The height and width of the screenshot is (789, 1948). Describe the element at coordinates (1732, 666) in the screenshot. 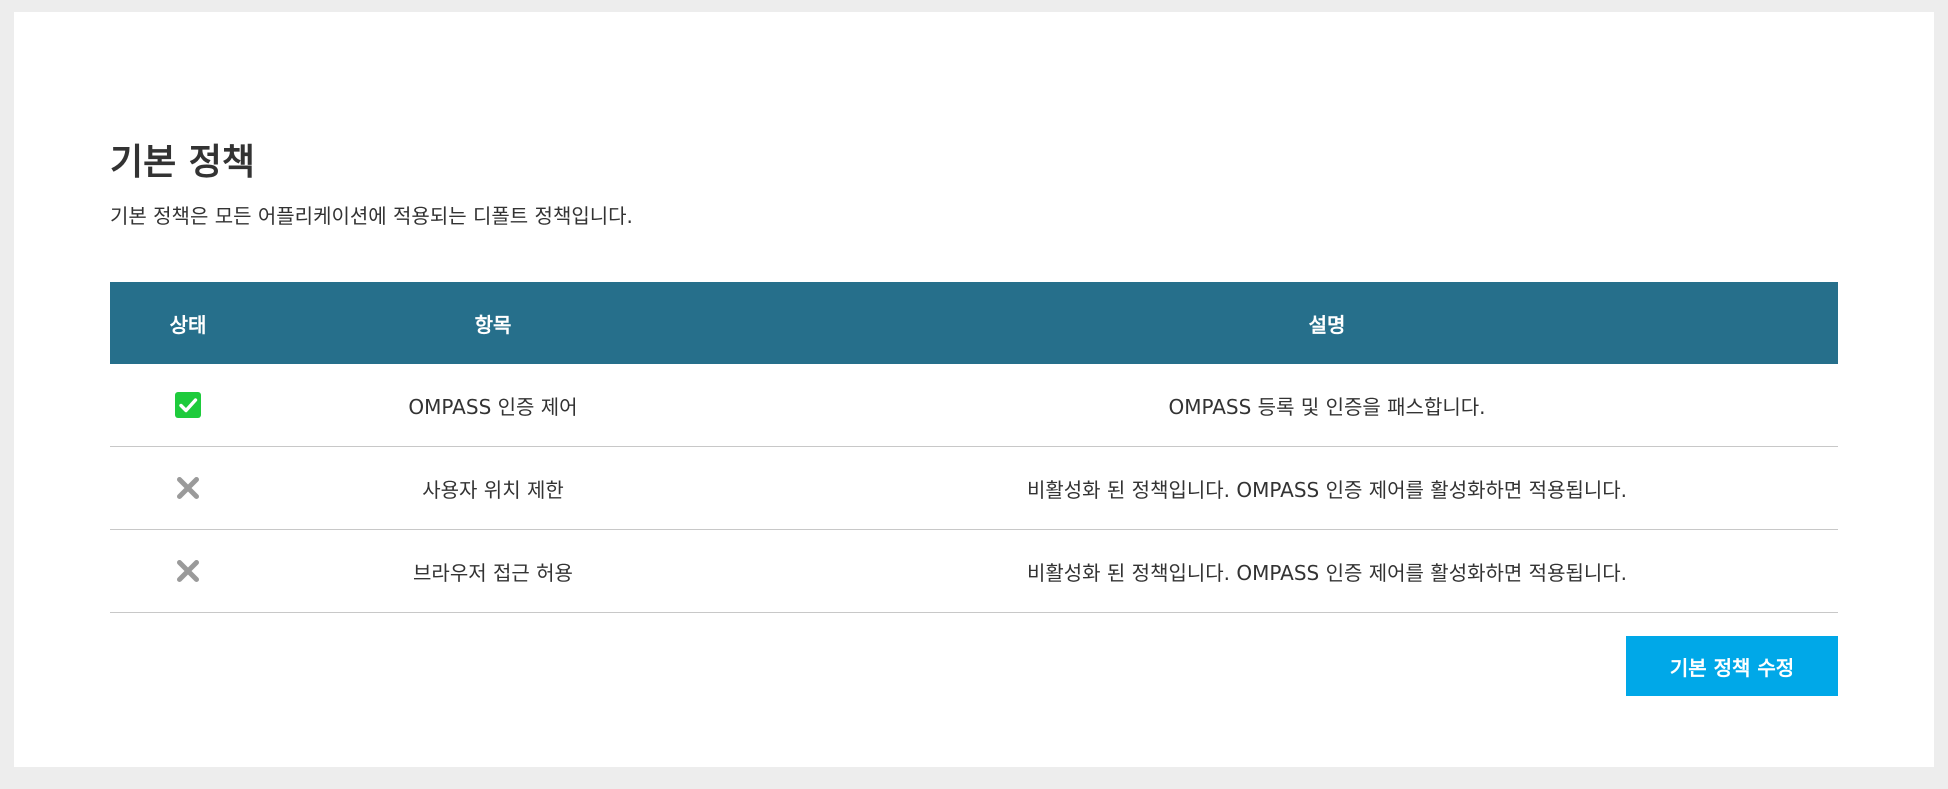

I see `edit-default-policy-button: 기본 정책 수정` at that location.